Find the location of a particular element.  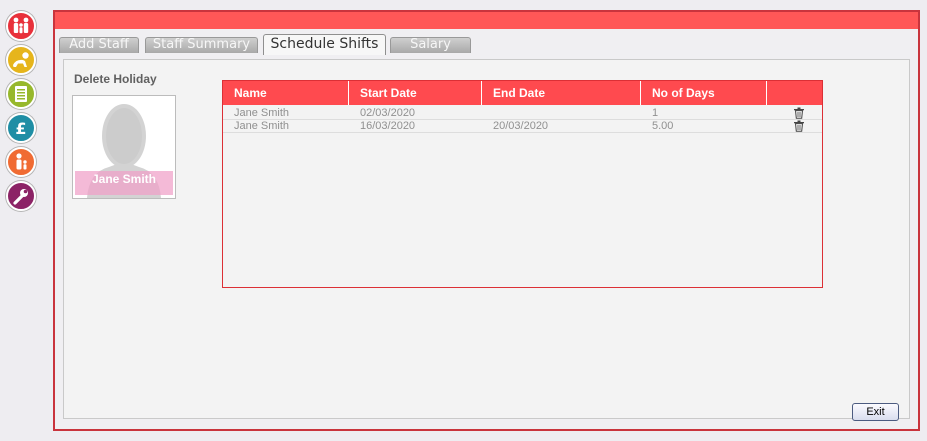

frame-header-bar is located at coordinates (486, 20).